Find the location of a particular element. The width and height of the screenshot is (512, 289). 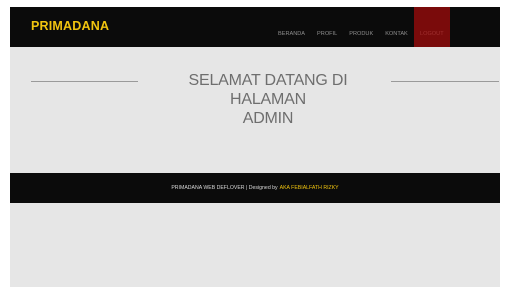

welcome-heading-line1: SELAMAT DATANG DI HALAMAN is located at coordinates (268, 90).